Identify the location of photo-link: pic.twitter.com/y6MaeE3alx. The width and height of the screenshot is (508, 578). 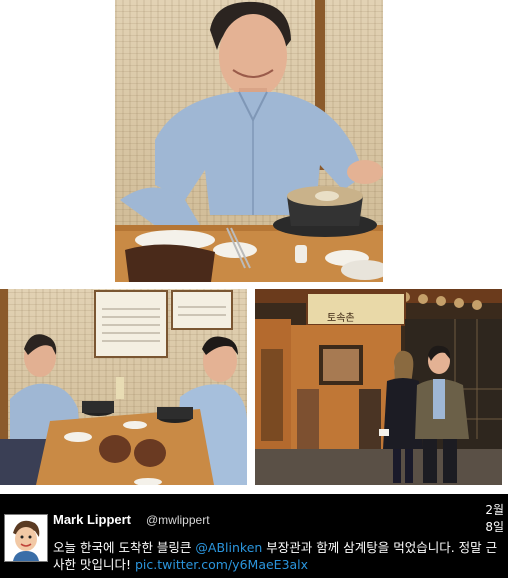
(221, 564).